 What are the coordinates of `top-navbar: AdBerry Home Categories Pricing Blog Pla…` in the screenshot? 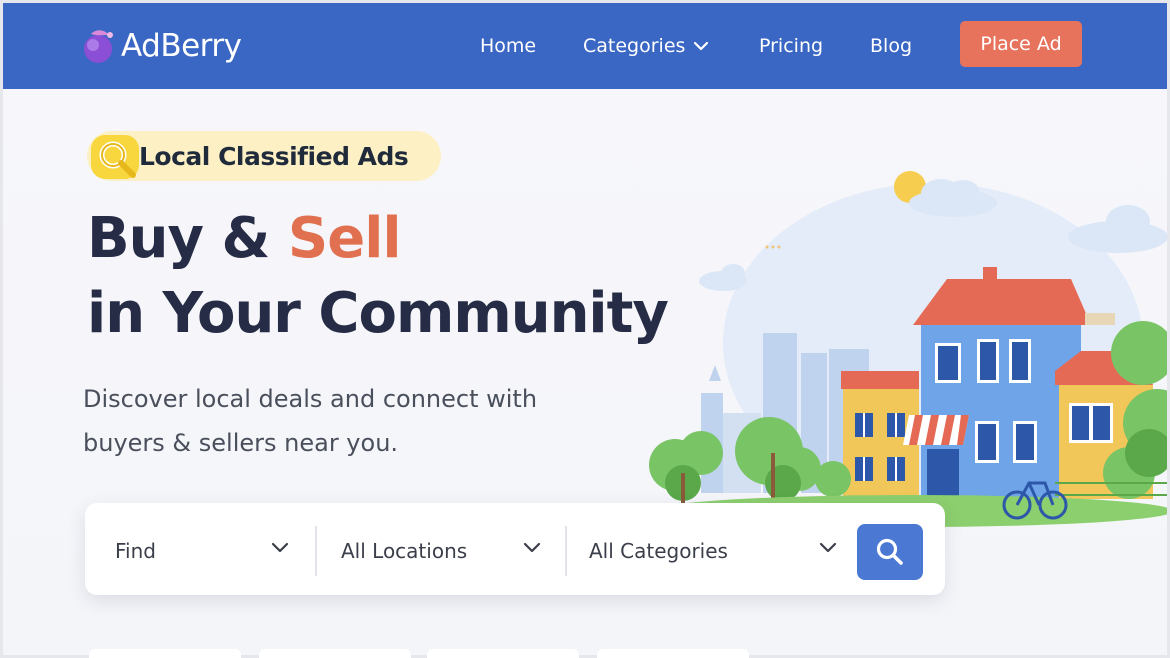 It's located at (585, 46).